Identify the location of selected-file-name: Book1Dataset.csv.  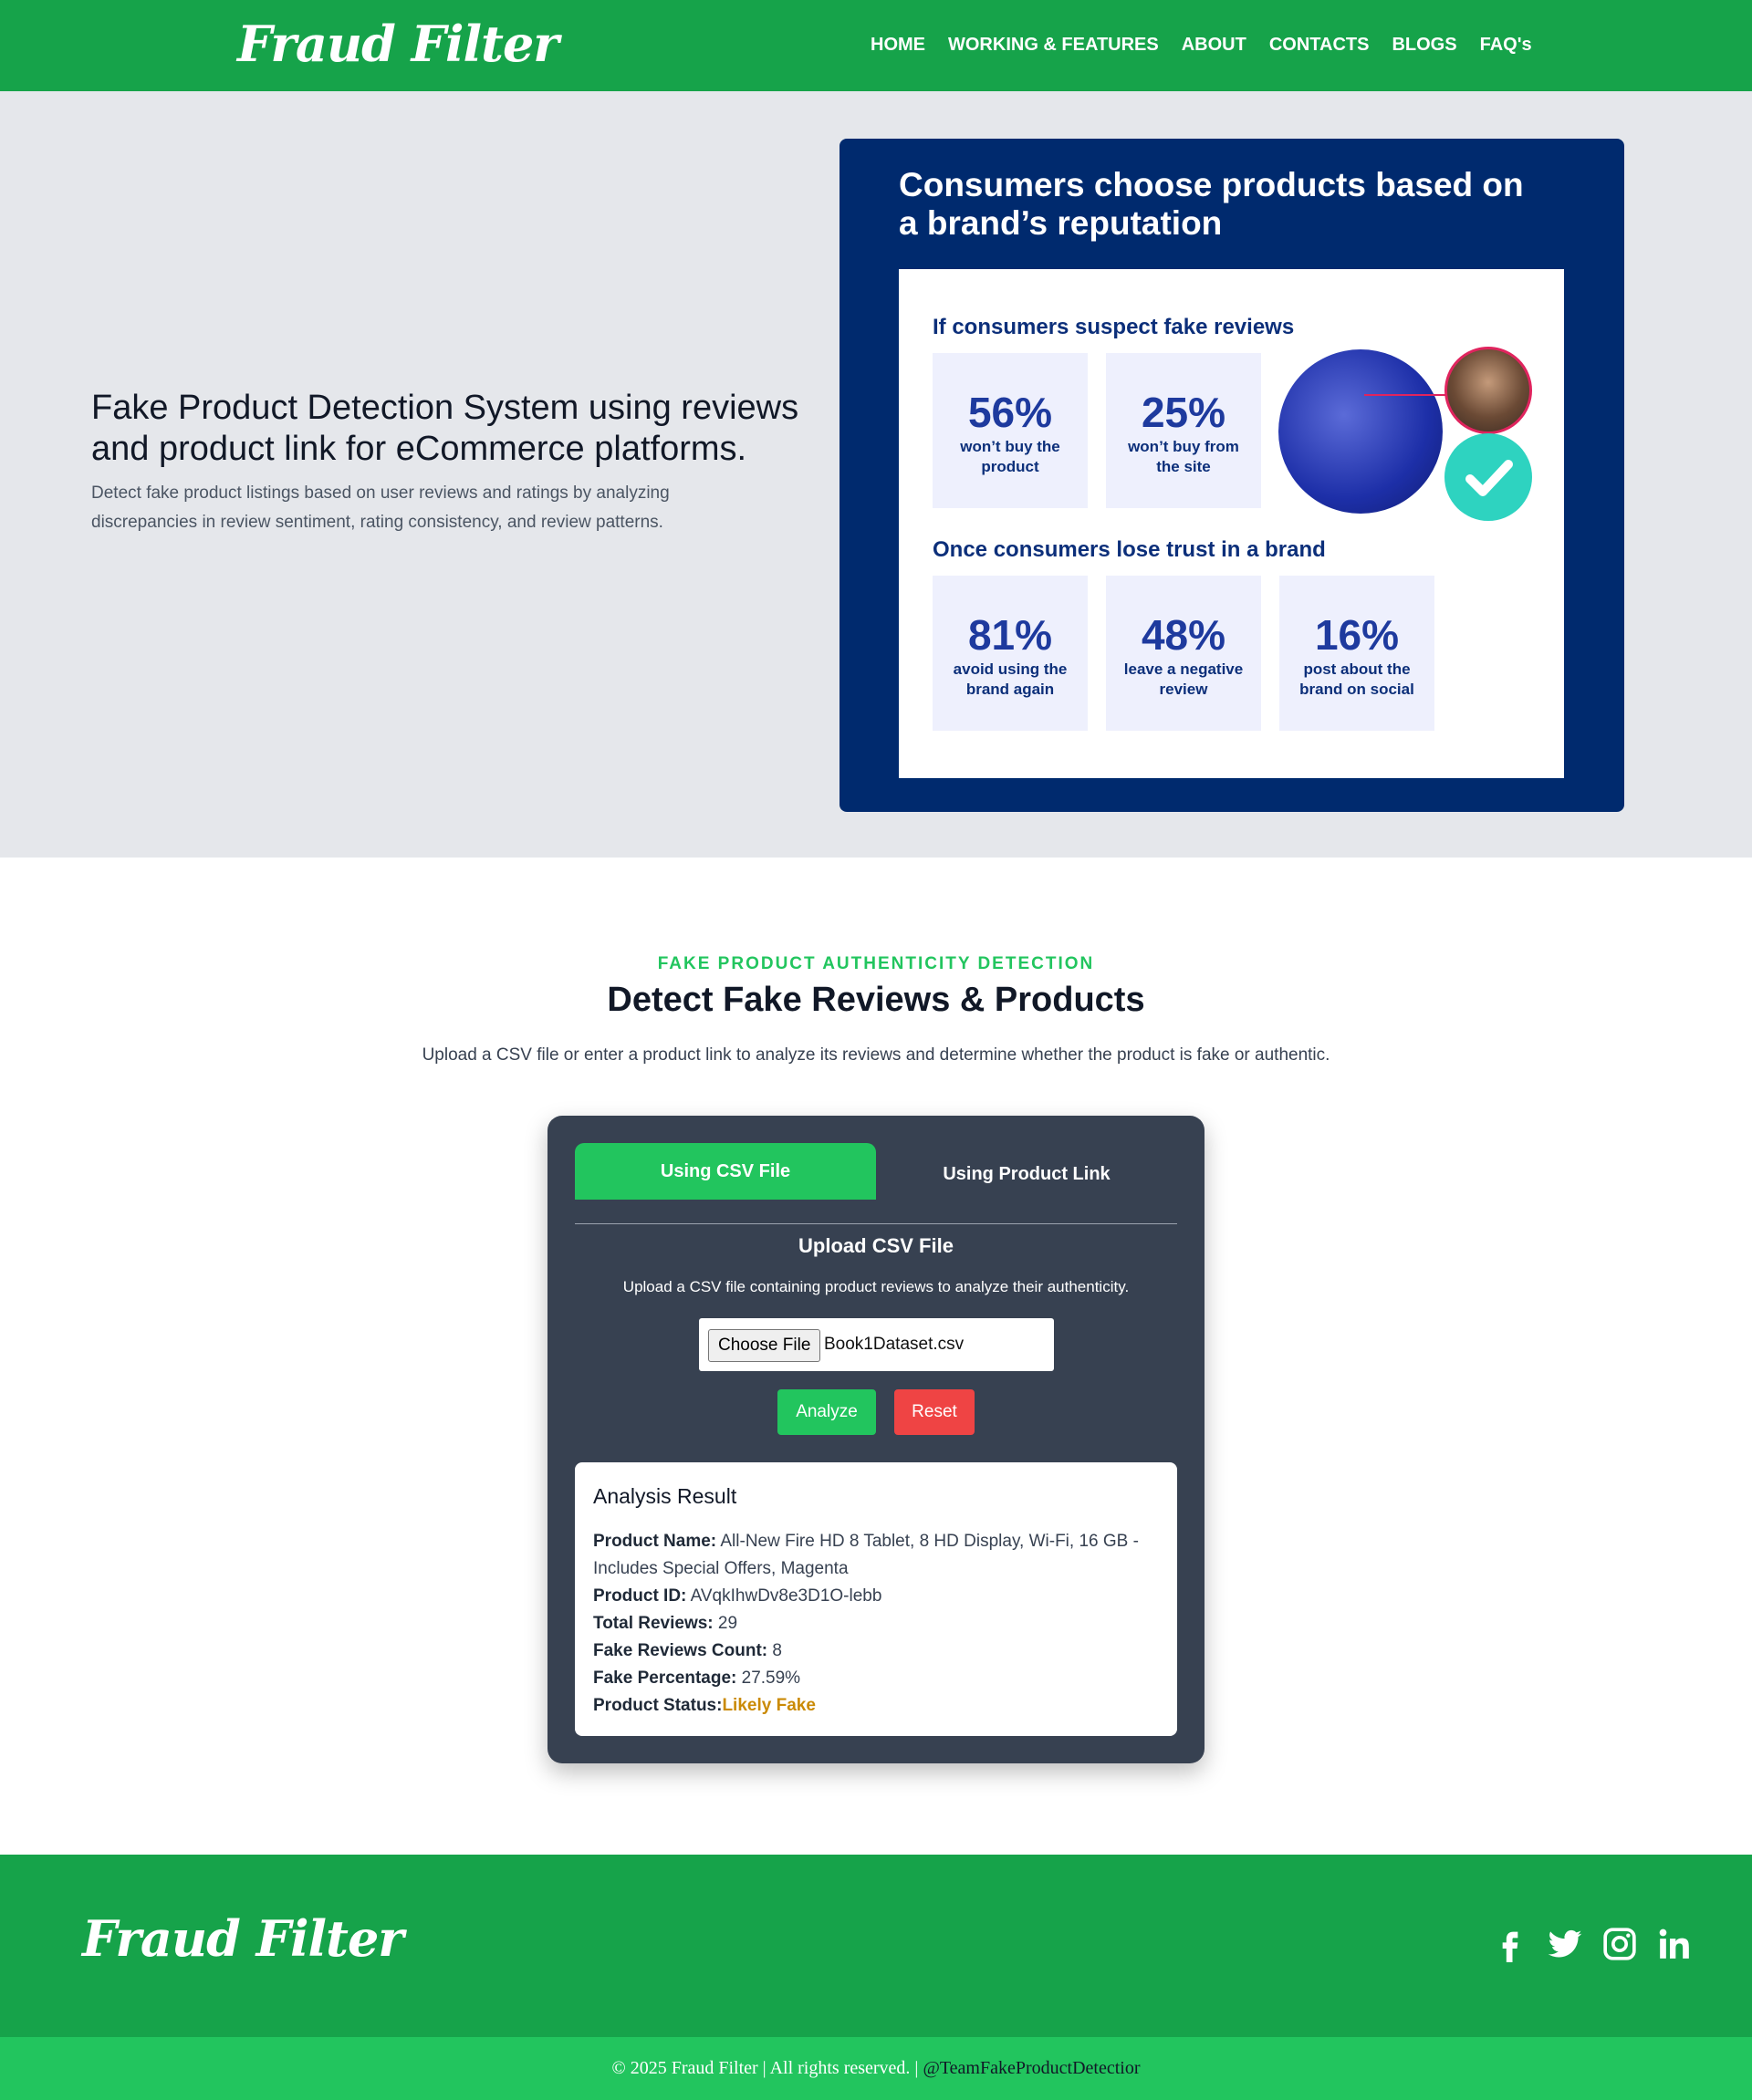
(894, 1344).